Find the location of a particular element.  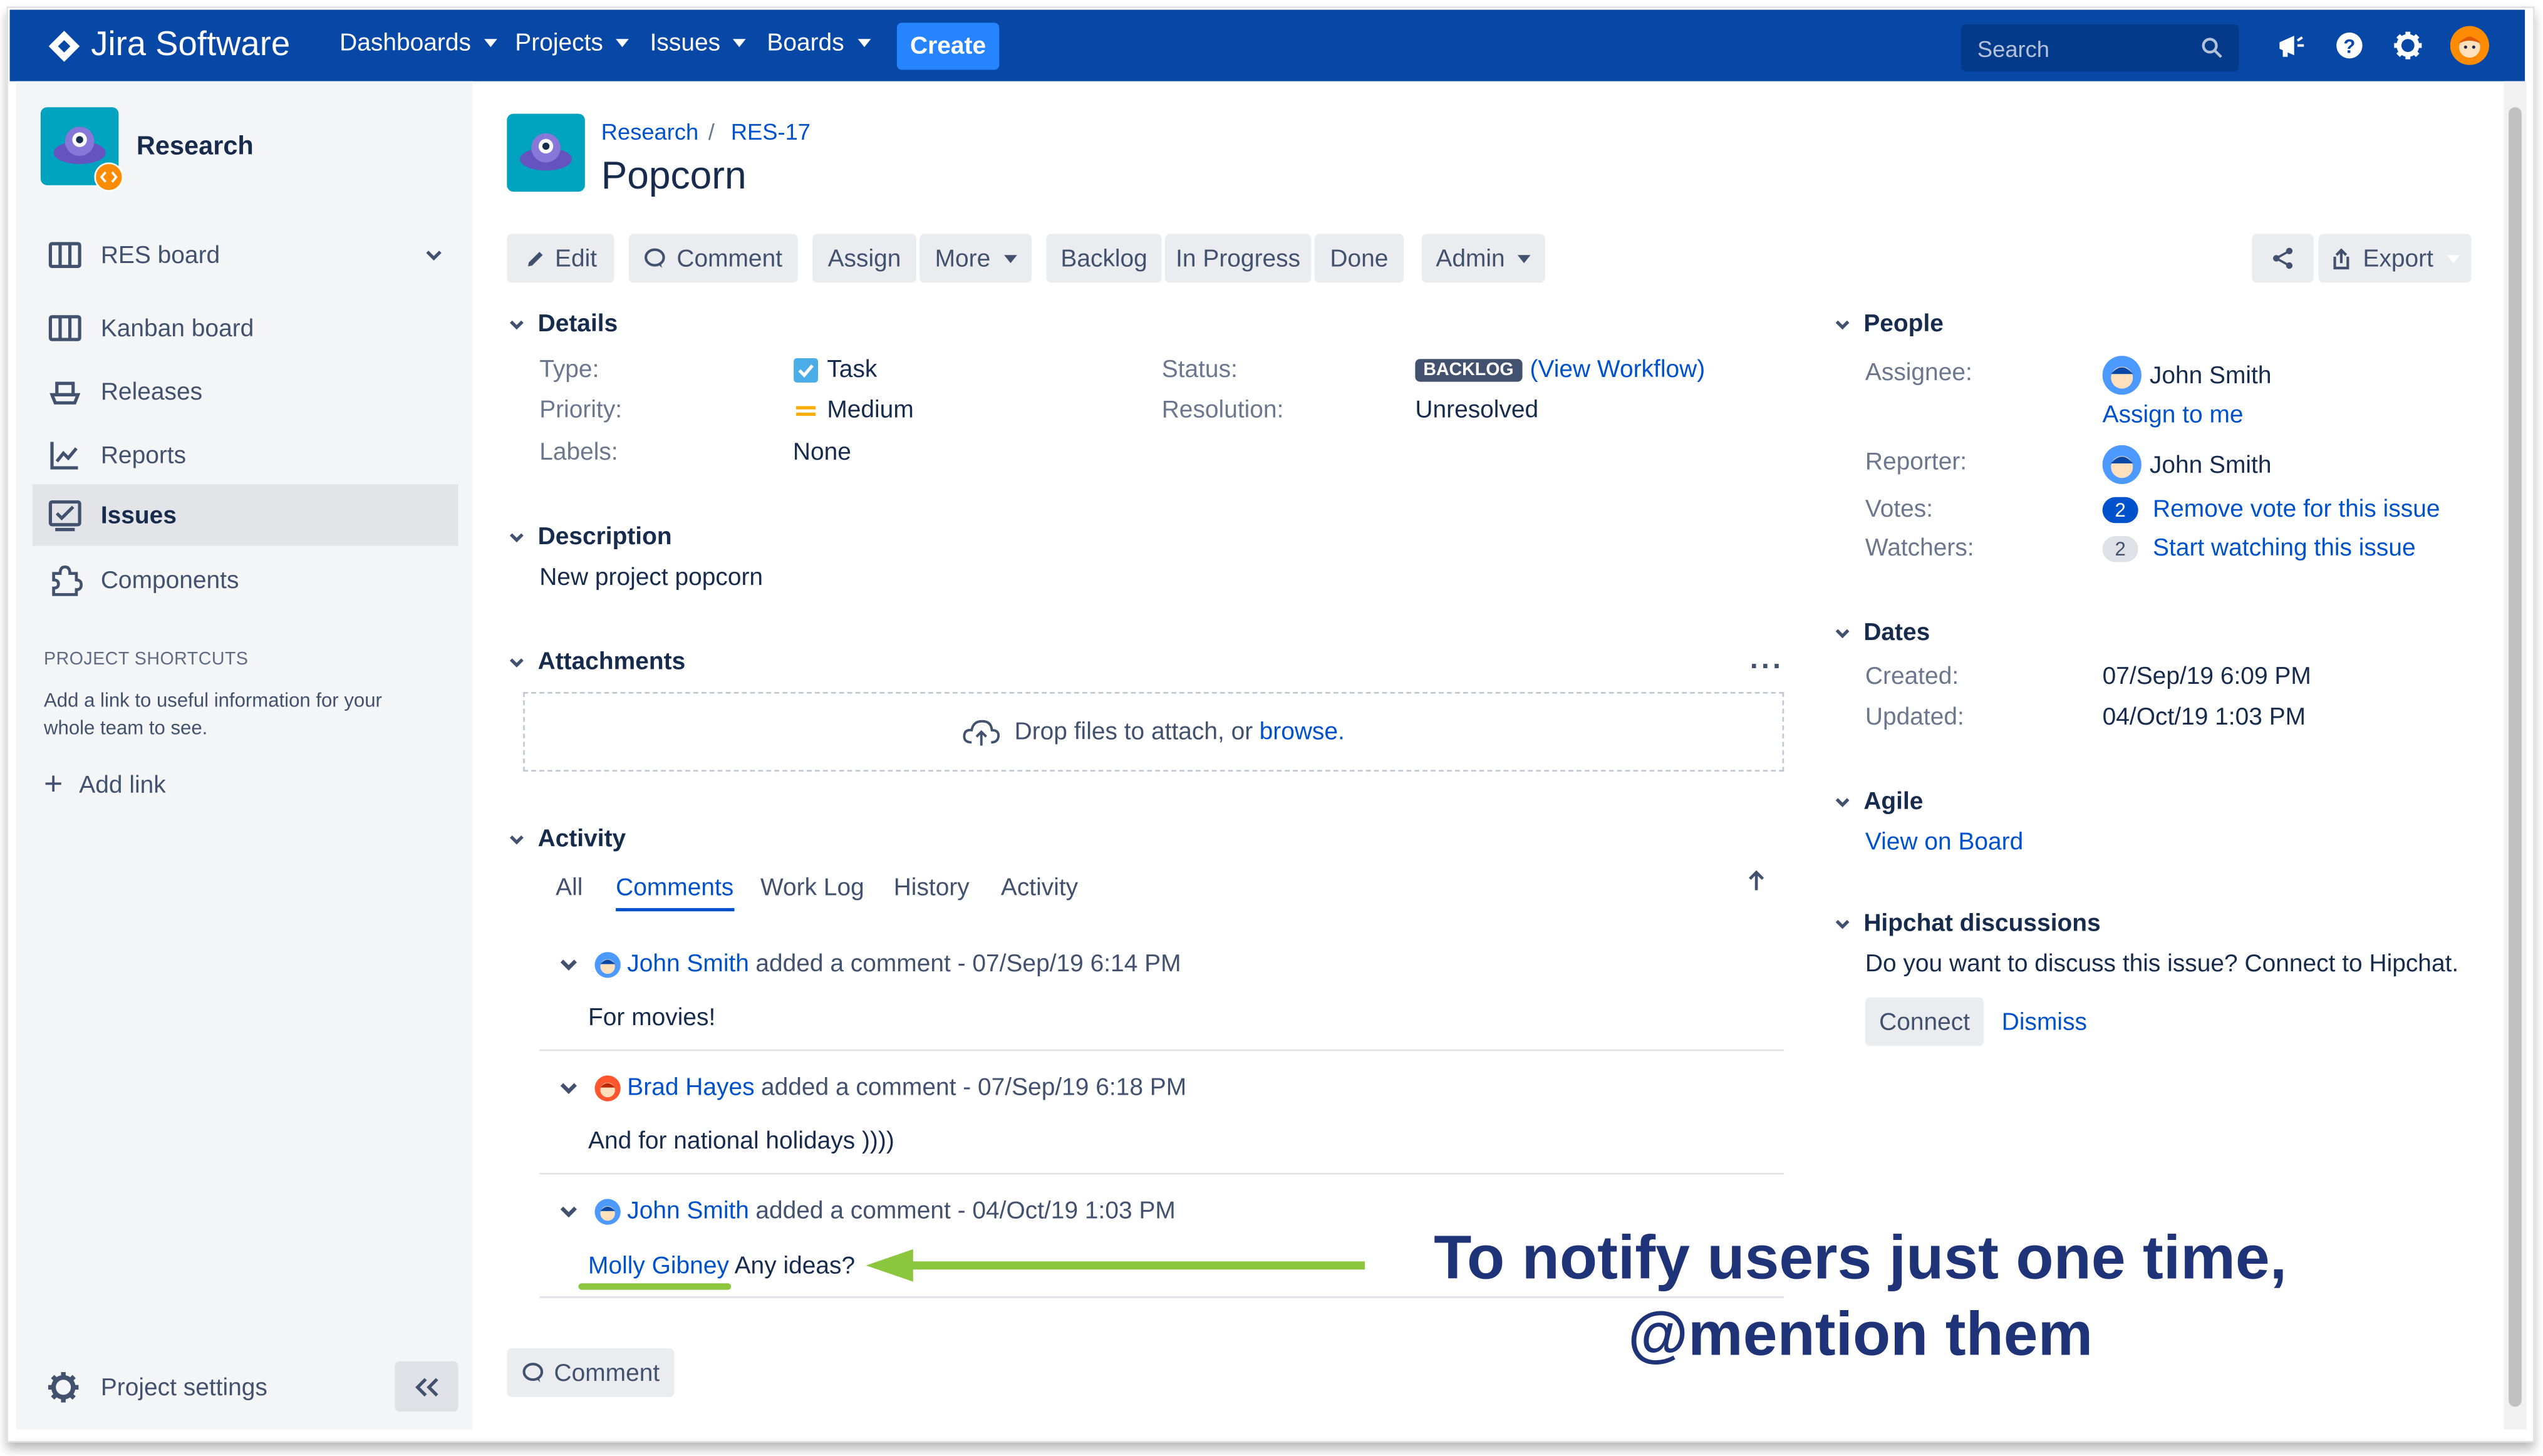

details-section-toggle: Details is located at coordinates (563, 324).